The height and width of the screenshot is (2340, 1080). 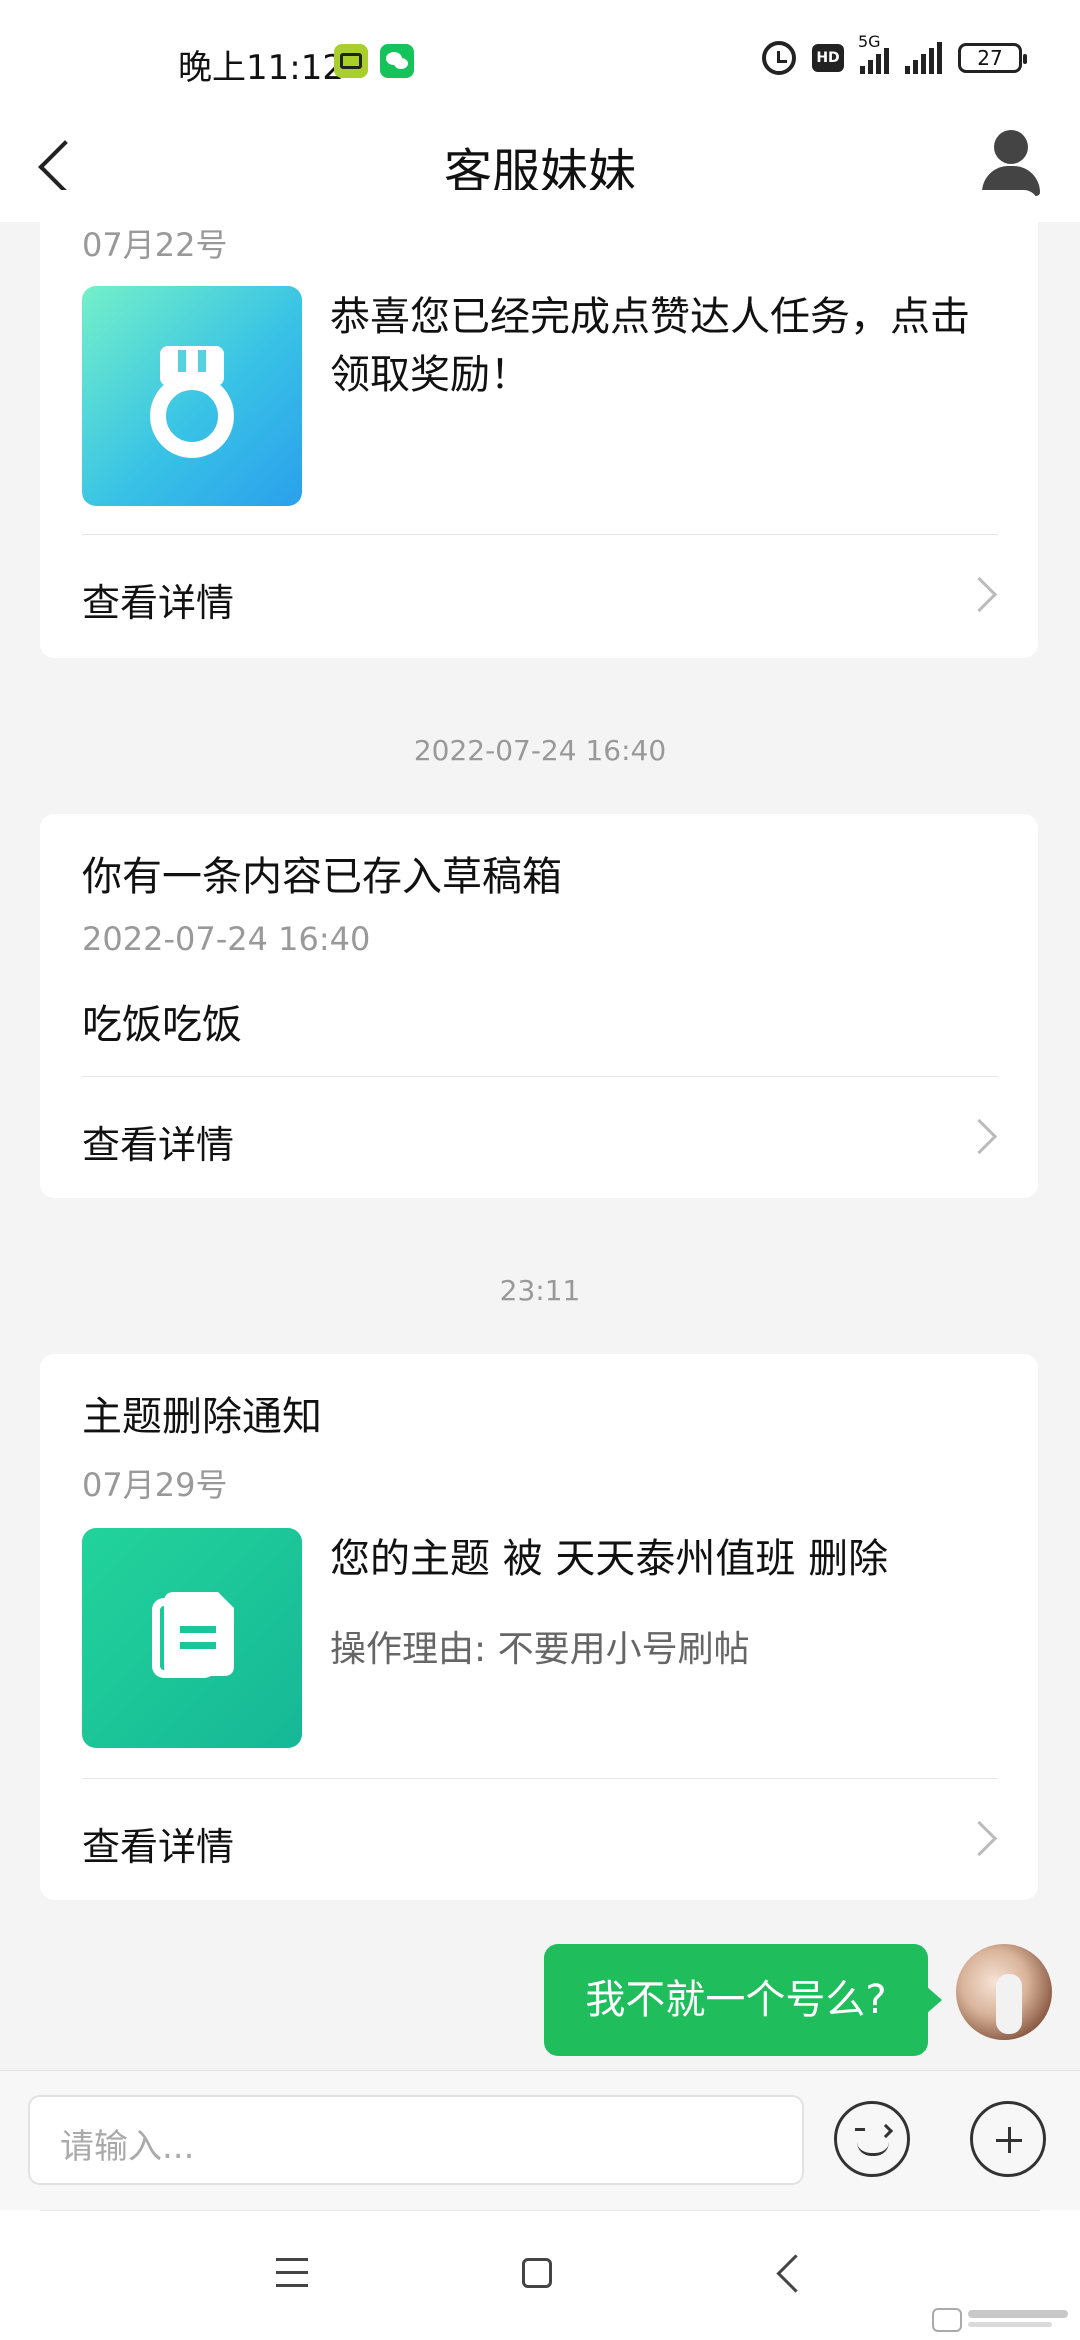 I want to click on card-date: 07月22号, so click(x=155, y=245).